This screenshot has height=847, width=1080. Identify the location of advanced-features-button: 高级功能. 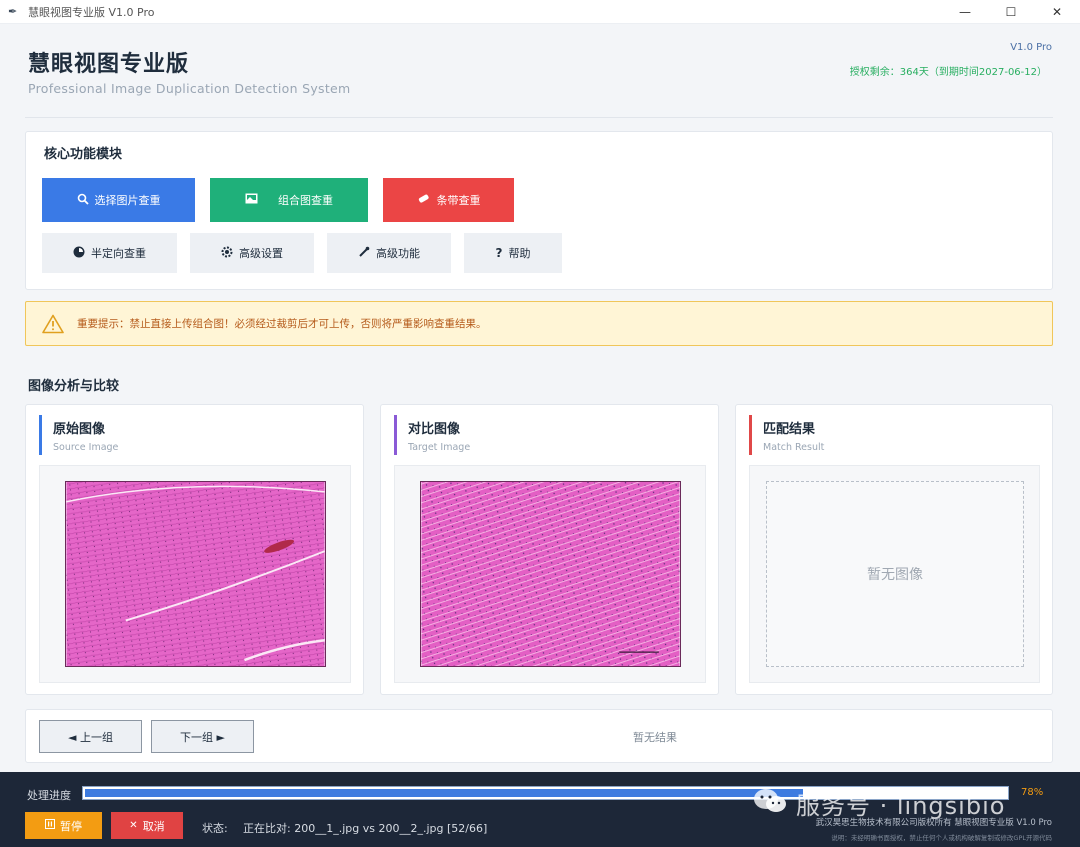
(389, 253).